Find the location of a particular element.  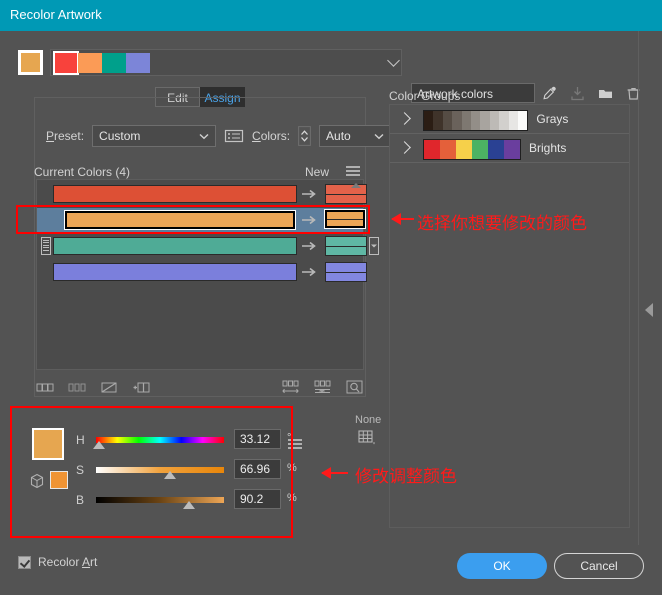

collapse-panel-arrow-icon is located at coordinates (649, 310).